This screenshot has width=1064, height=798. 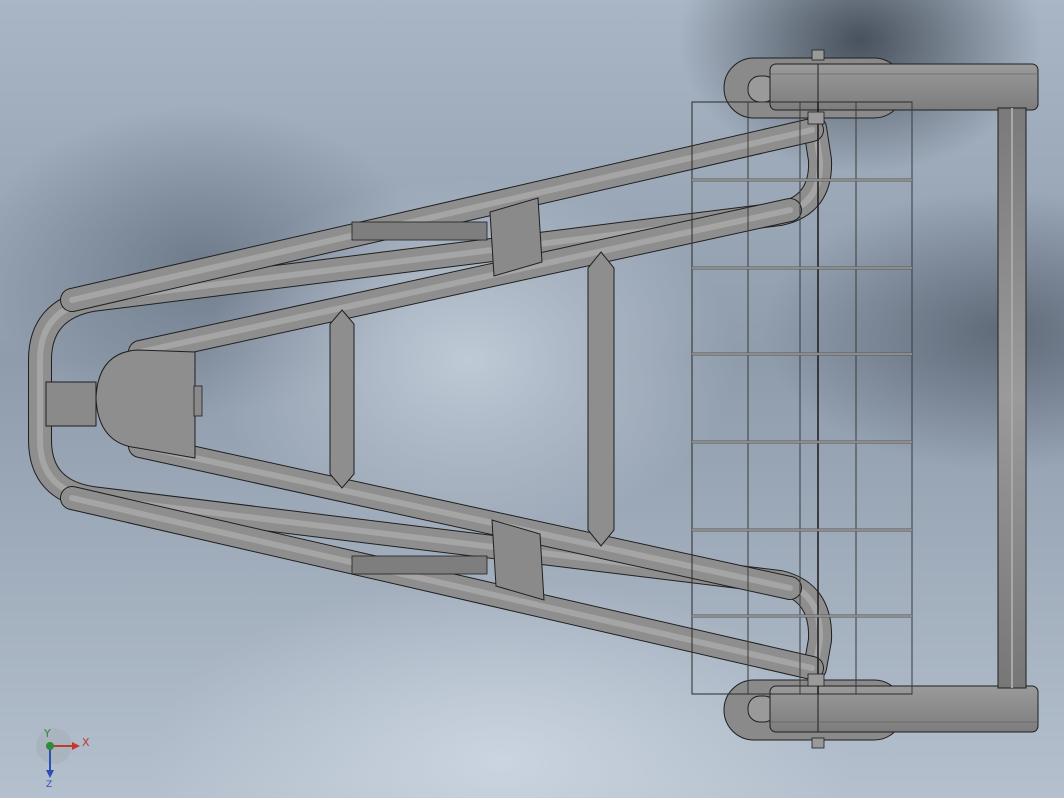 What do you see at coordinates (881, 84) in the screenshot?
I see `caster-top` at bounding box center [881, 84].